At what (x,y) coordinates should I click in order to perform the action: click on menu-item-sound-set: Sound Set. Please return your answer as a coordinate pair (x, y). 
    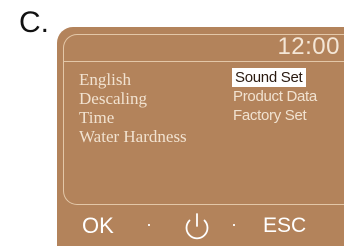
    Looking at the image, I should click on (269, 77).